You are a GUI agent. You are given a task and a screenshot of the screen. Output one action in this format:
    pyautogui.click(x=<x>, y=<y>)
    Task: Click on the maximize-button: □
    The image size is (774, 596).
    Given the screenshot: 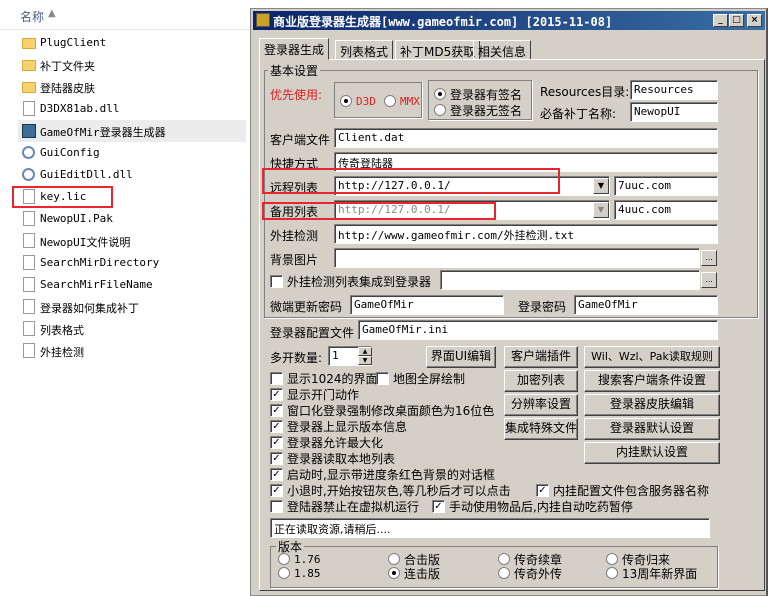 What is the action you would take?
    pyautogui.click(x=736, y=20)
    